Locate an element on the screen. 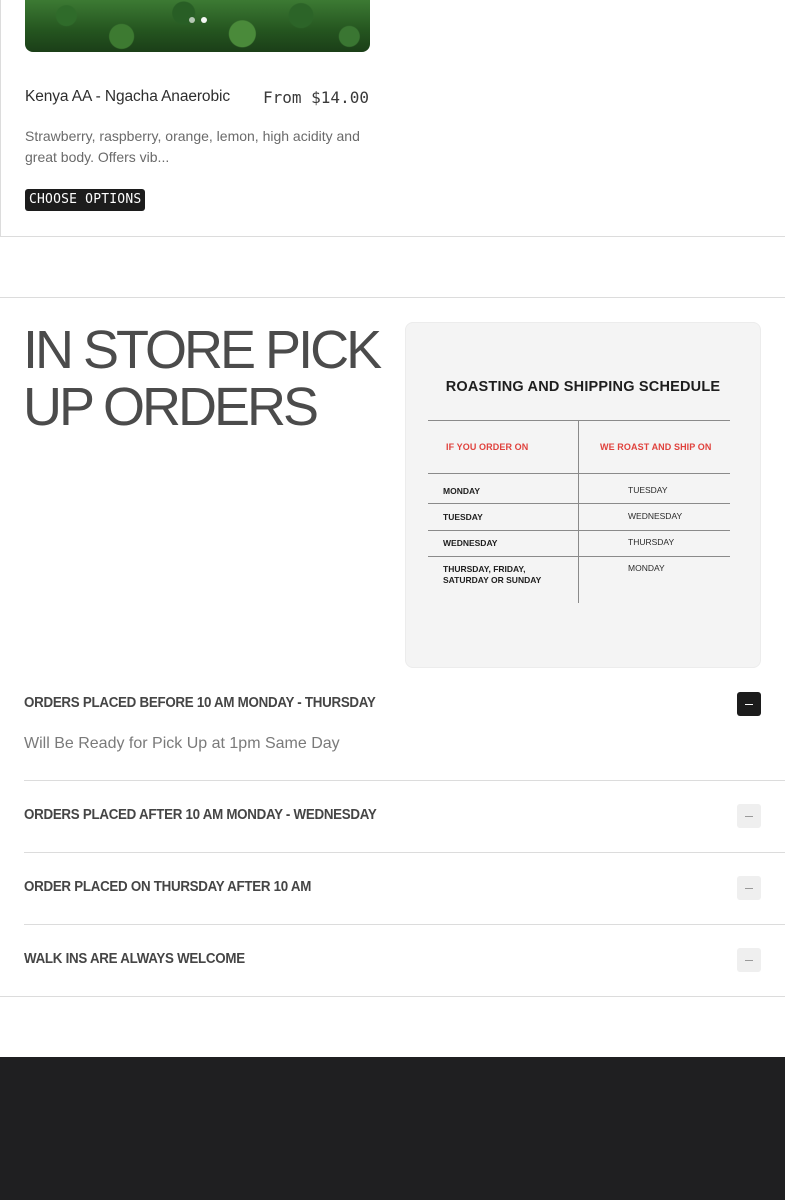 This screenshot has width=785, height=1200. schedule-order-day: WEDNESDAY is located at coordinates (470, 543).